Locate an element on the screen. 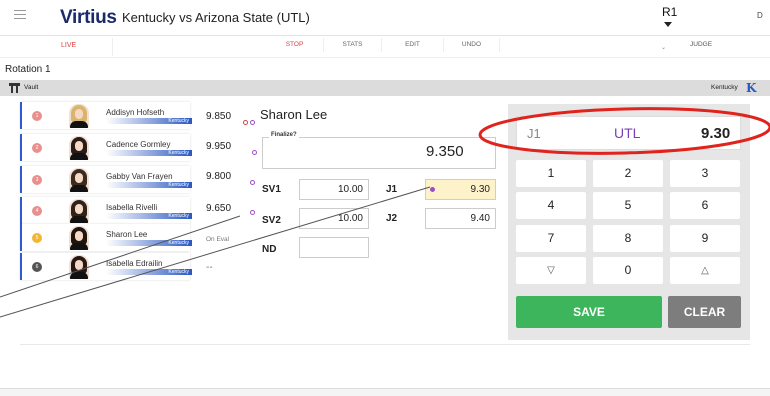 This screenshot has width=770, height=396. j2-input: 9.40 is located at coordinates (460, 218).